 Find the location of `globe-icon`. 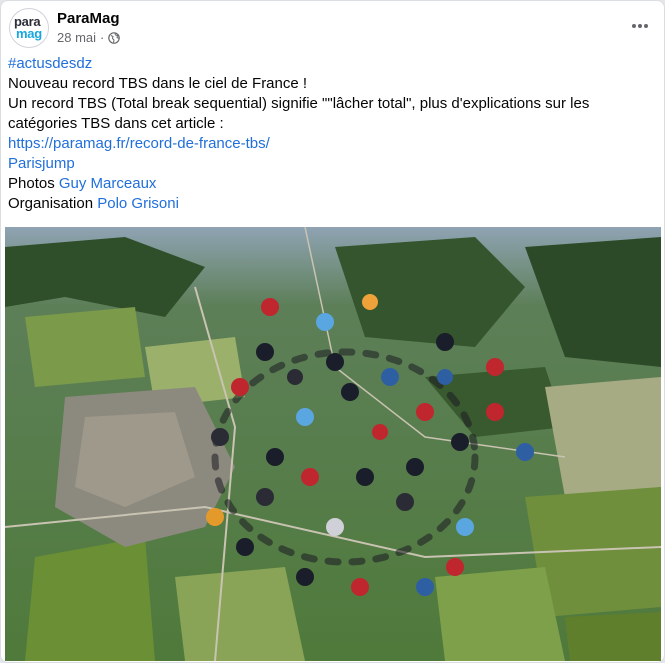

globe-icon is located at coordinates (114, 37).